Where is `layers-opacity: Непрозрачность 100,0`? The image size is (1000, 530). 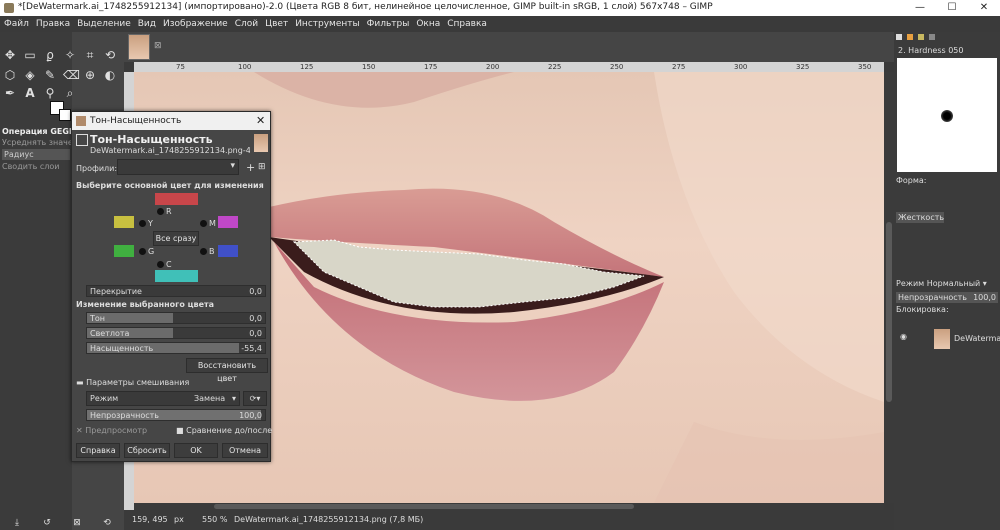 layers-opacity: Непрозрачность 100,0 is located at coordinates (947, 297).